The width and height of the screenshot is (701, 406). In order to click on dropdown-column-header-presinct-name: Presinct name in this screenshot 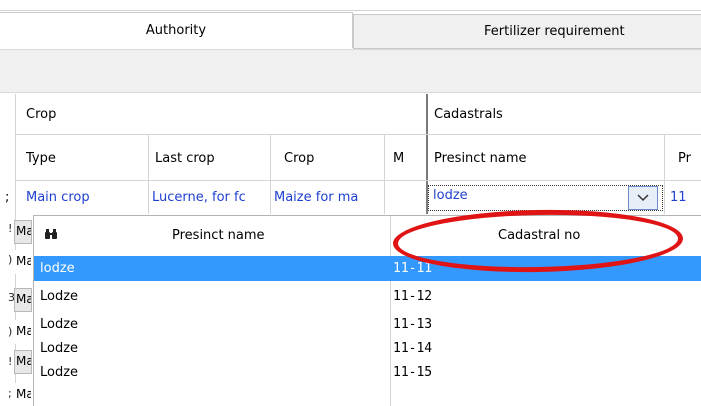, I will do `click(218, 235)`.